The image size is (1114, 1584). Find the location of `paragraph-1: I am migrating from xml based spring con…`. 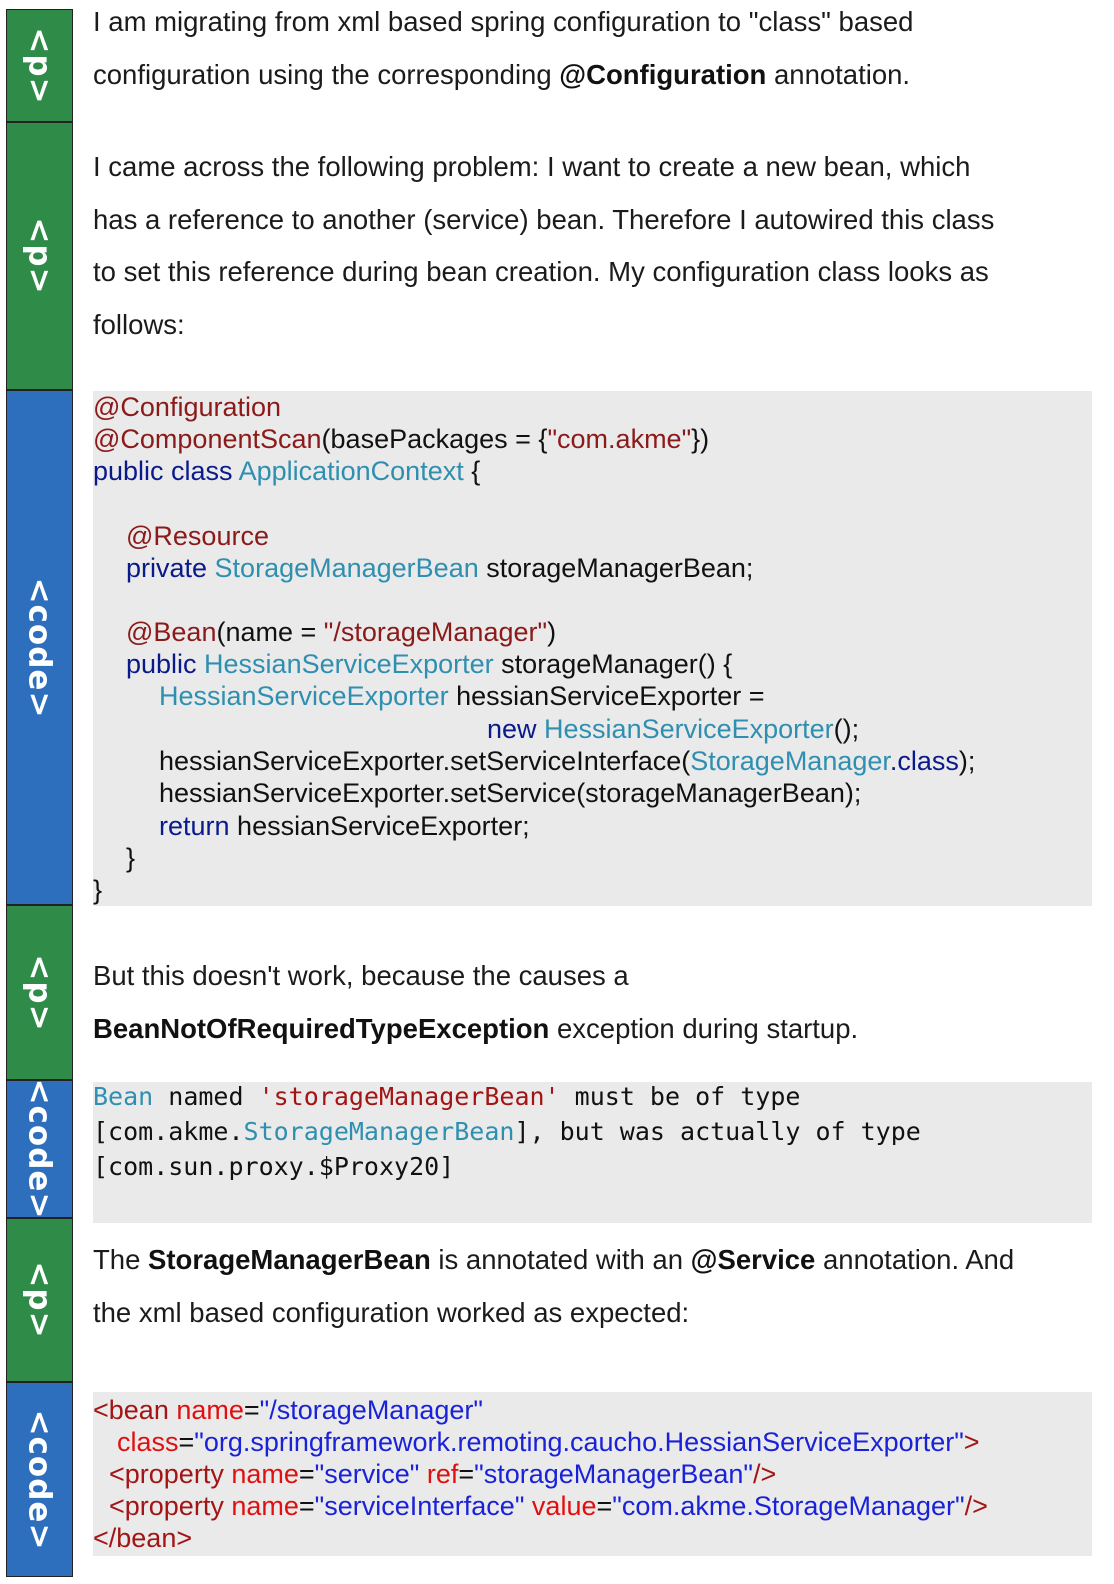

paragraph-1: I am migrating from xml based spring con… is located at coordinates (503, 48).